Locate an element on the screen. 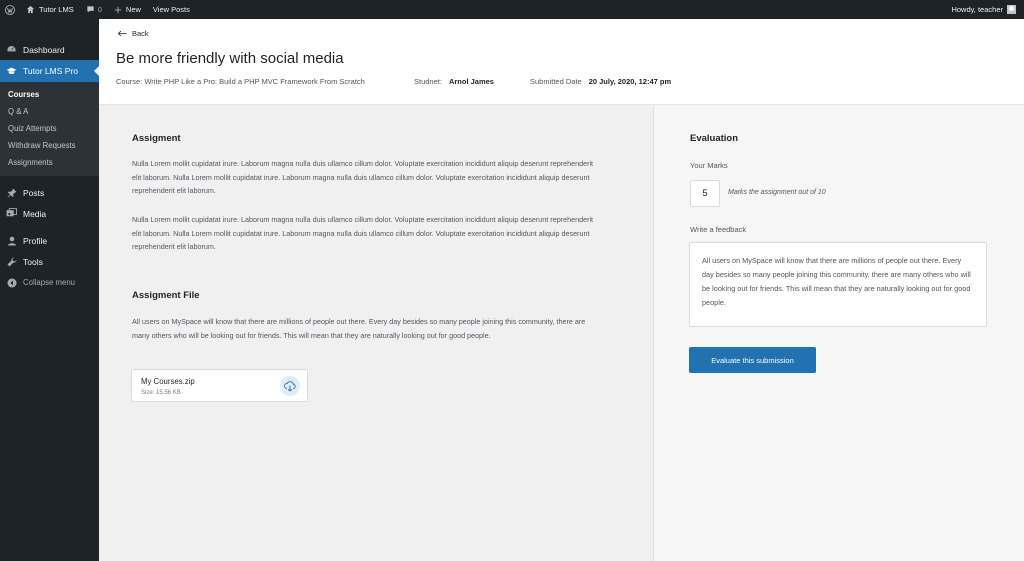  page-title: Be more friendly with social media is located at coordinates (230, 58).